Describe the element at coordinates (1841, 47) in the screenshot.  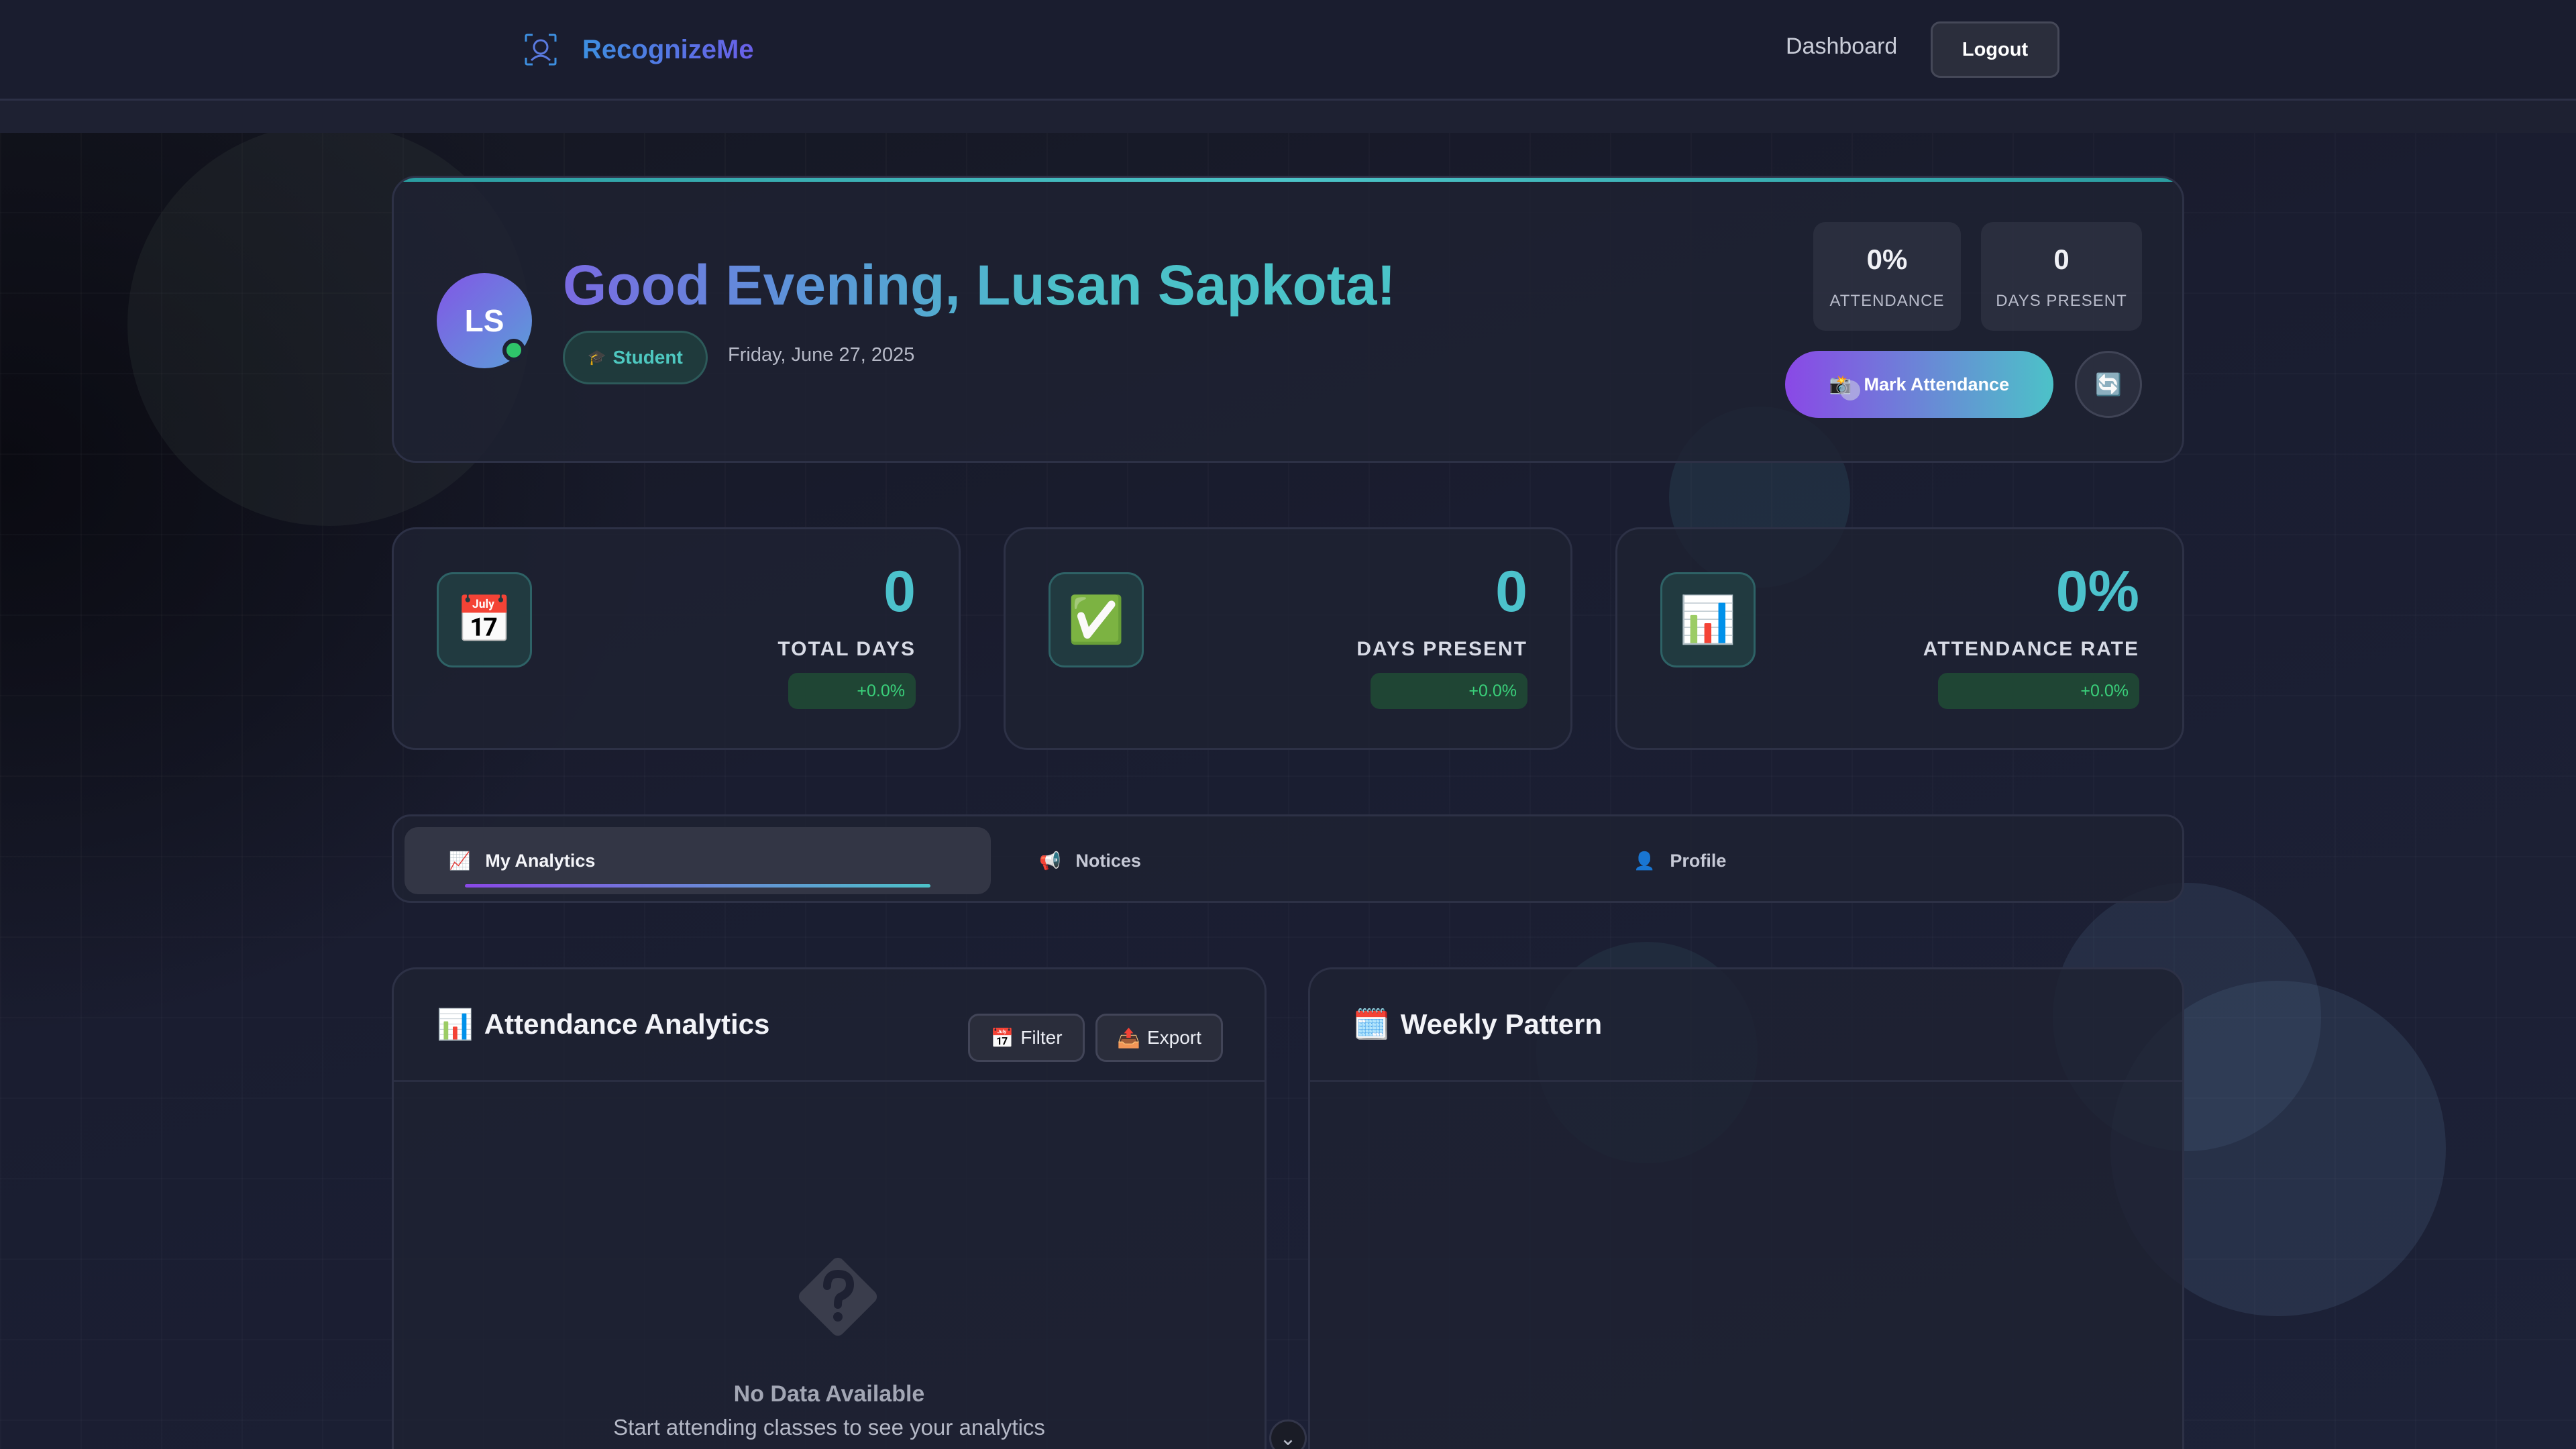
I see `nav-link-dashboard: Dashboard` at that location.